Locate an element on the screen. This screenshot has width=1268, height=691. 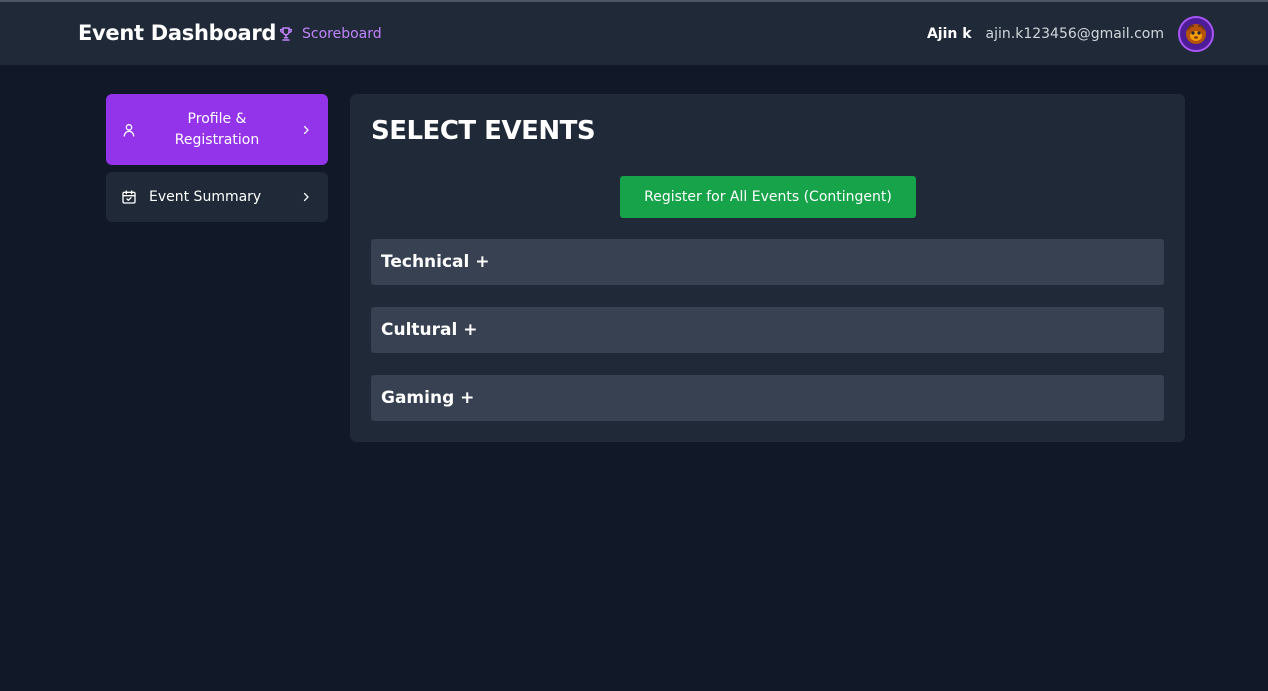
register-all-events-button: Register for All Events (Contingent) is located at coordinates (768, 197).